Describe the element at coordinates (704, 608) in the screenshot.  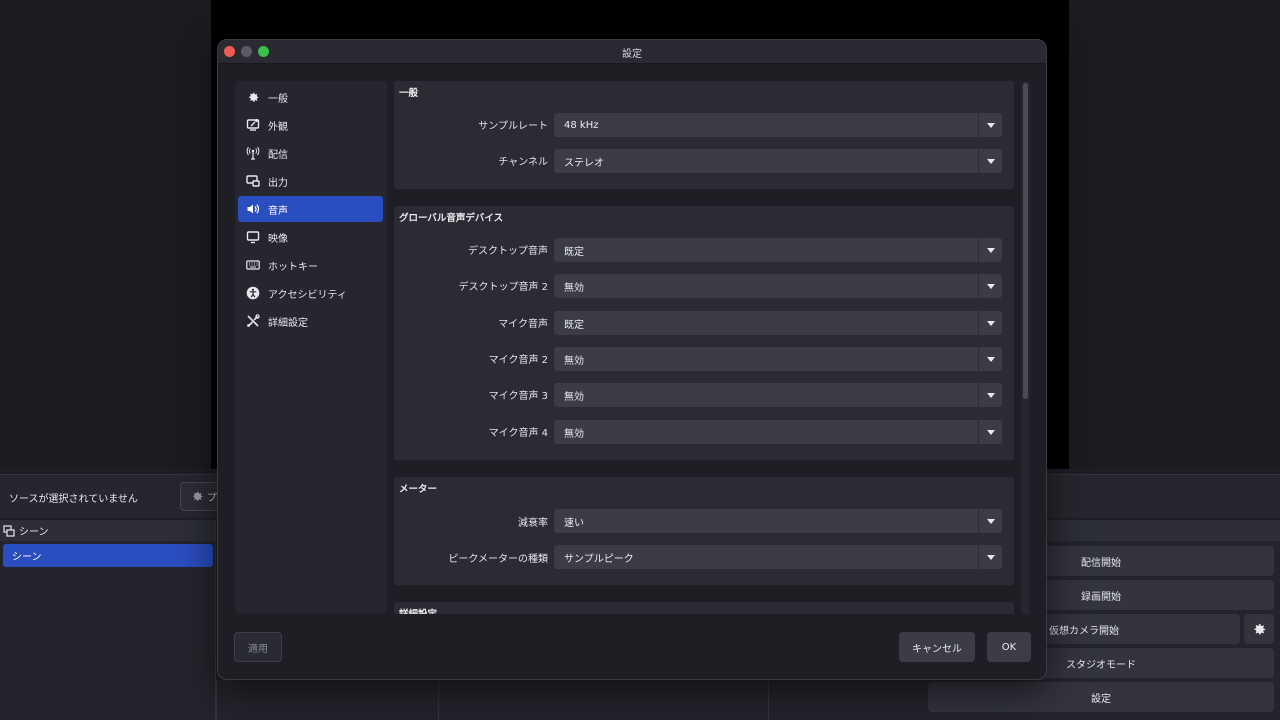
I see `advanced-group: 詳細設定` at that location.